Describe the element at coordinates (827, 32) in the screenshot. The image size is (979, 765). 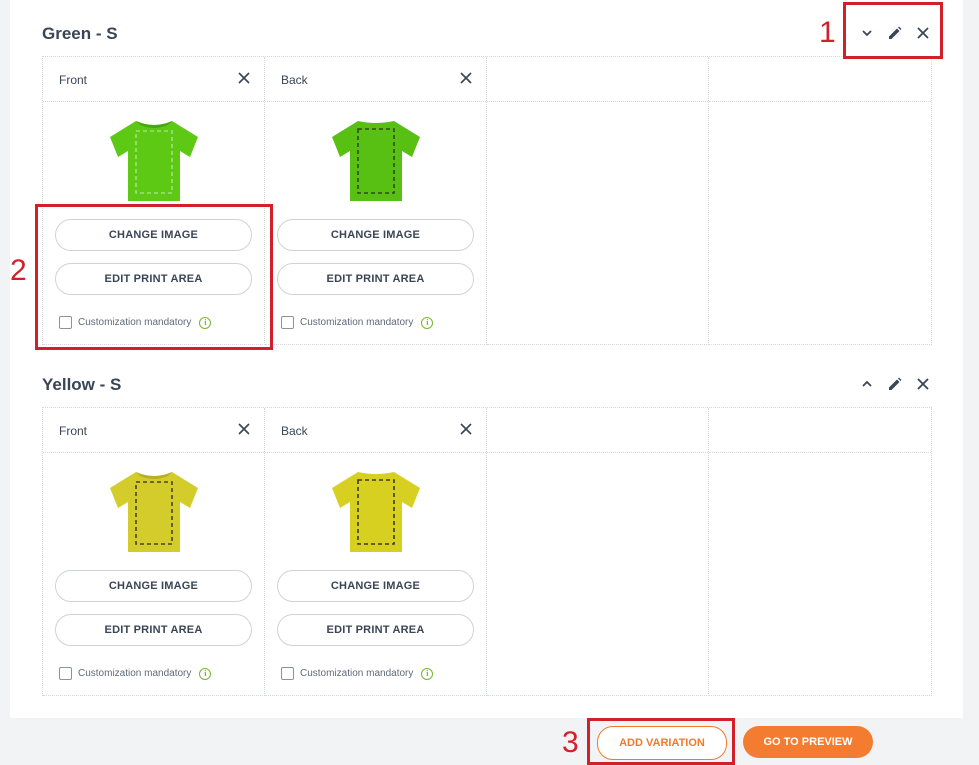
I see `callout-number-1: 1` at that location.